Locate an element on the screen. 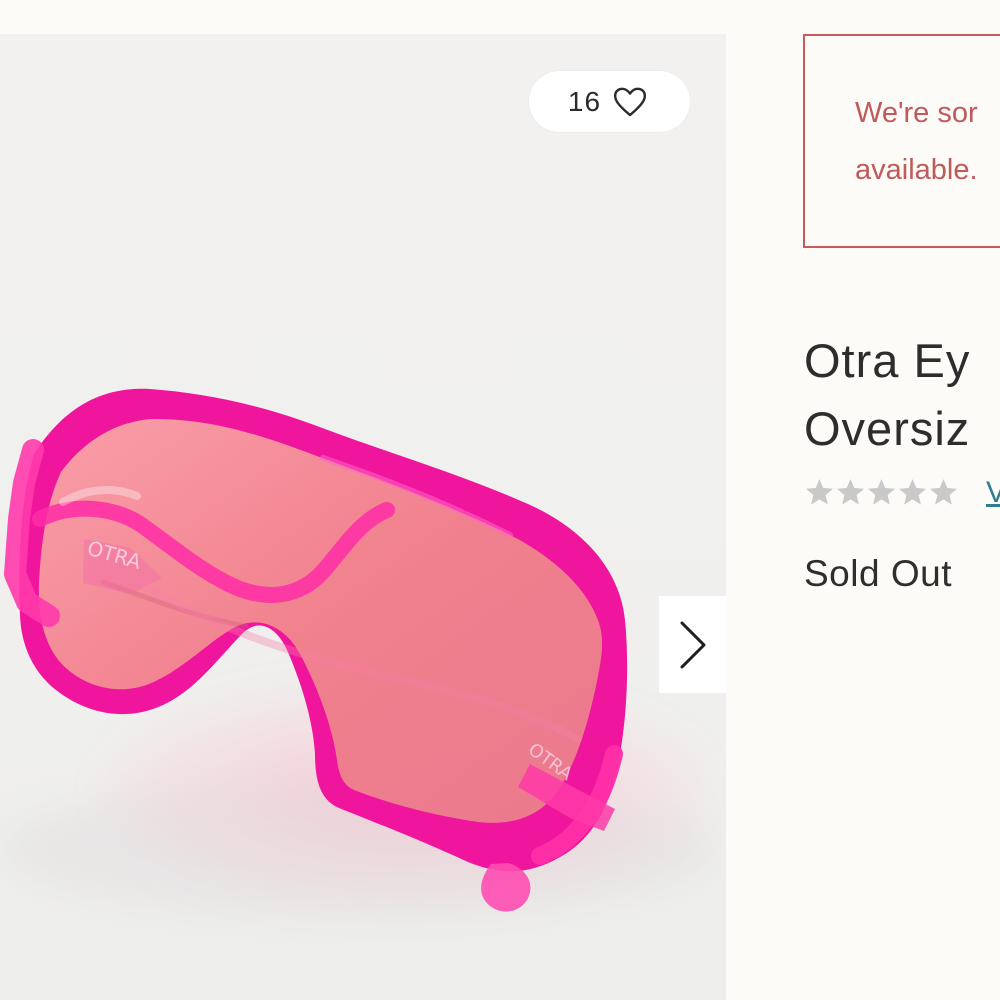 Image resolution: width=1000 pixels, height=1000 pixels. availability-alert-line: We're sor is located at coordinates (916, 113).